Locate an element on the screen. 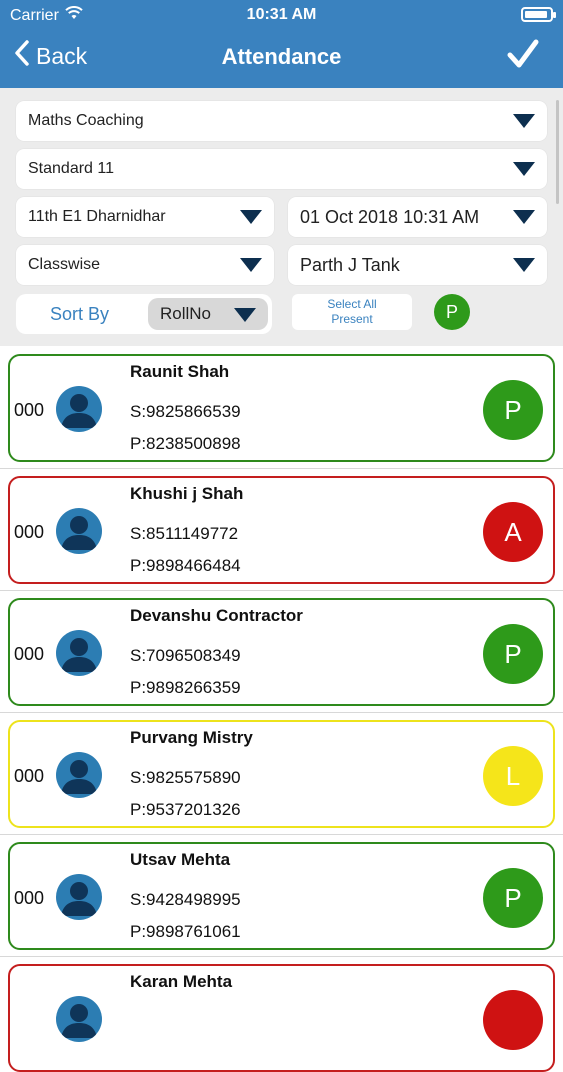 The image size is (563, 1072). student-name: Devanshu Contractor is located at coordinates (216, 615).